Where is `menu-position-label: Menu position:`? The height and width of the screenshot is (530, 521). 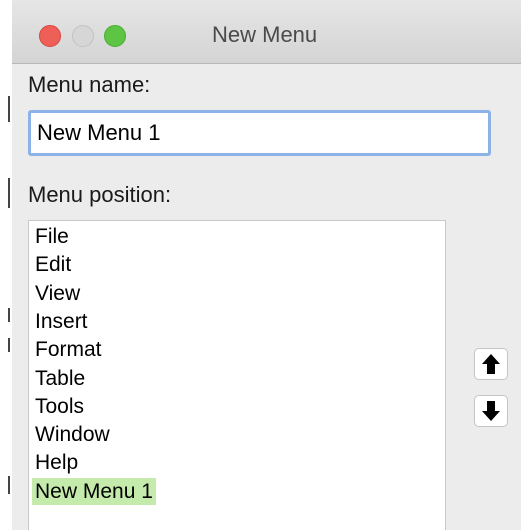
menu-position-label: Menu position: is located at coordinates (100, 194).